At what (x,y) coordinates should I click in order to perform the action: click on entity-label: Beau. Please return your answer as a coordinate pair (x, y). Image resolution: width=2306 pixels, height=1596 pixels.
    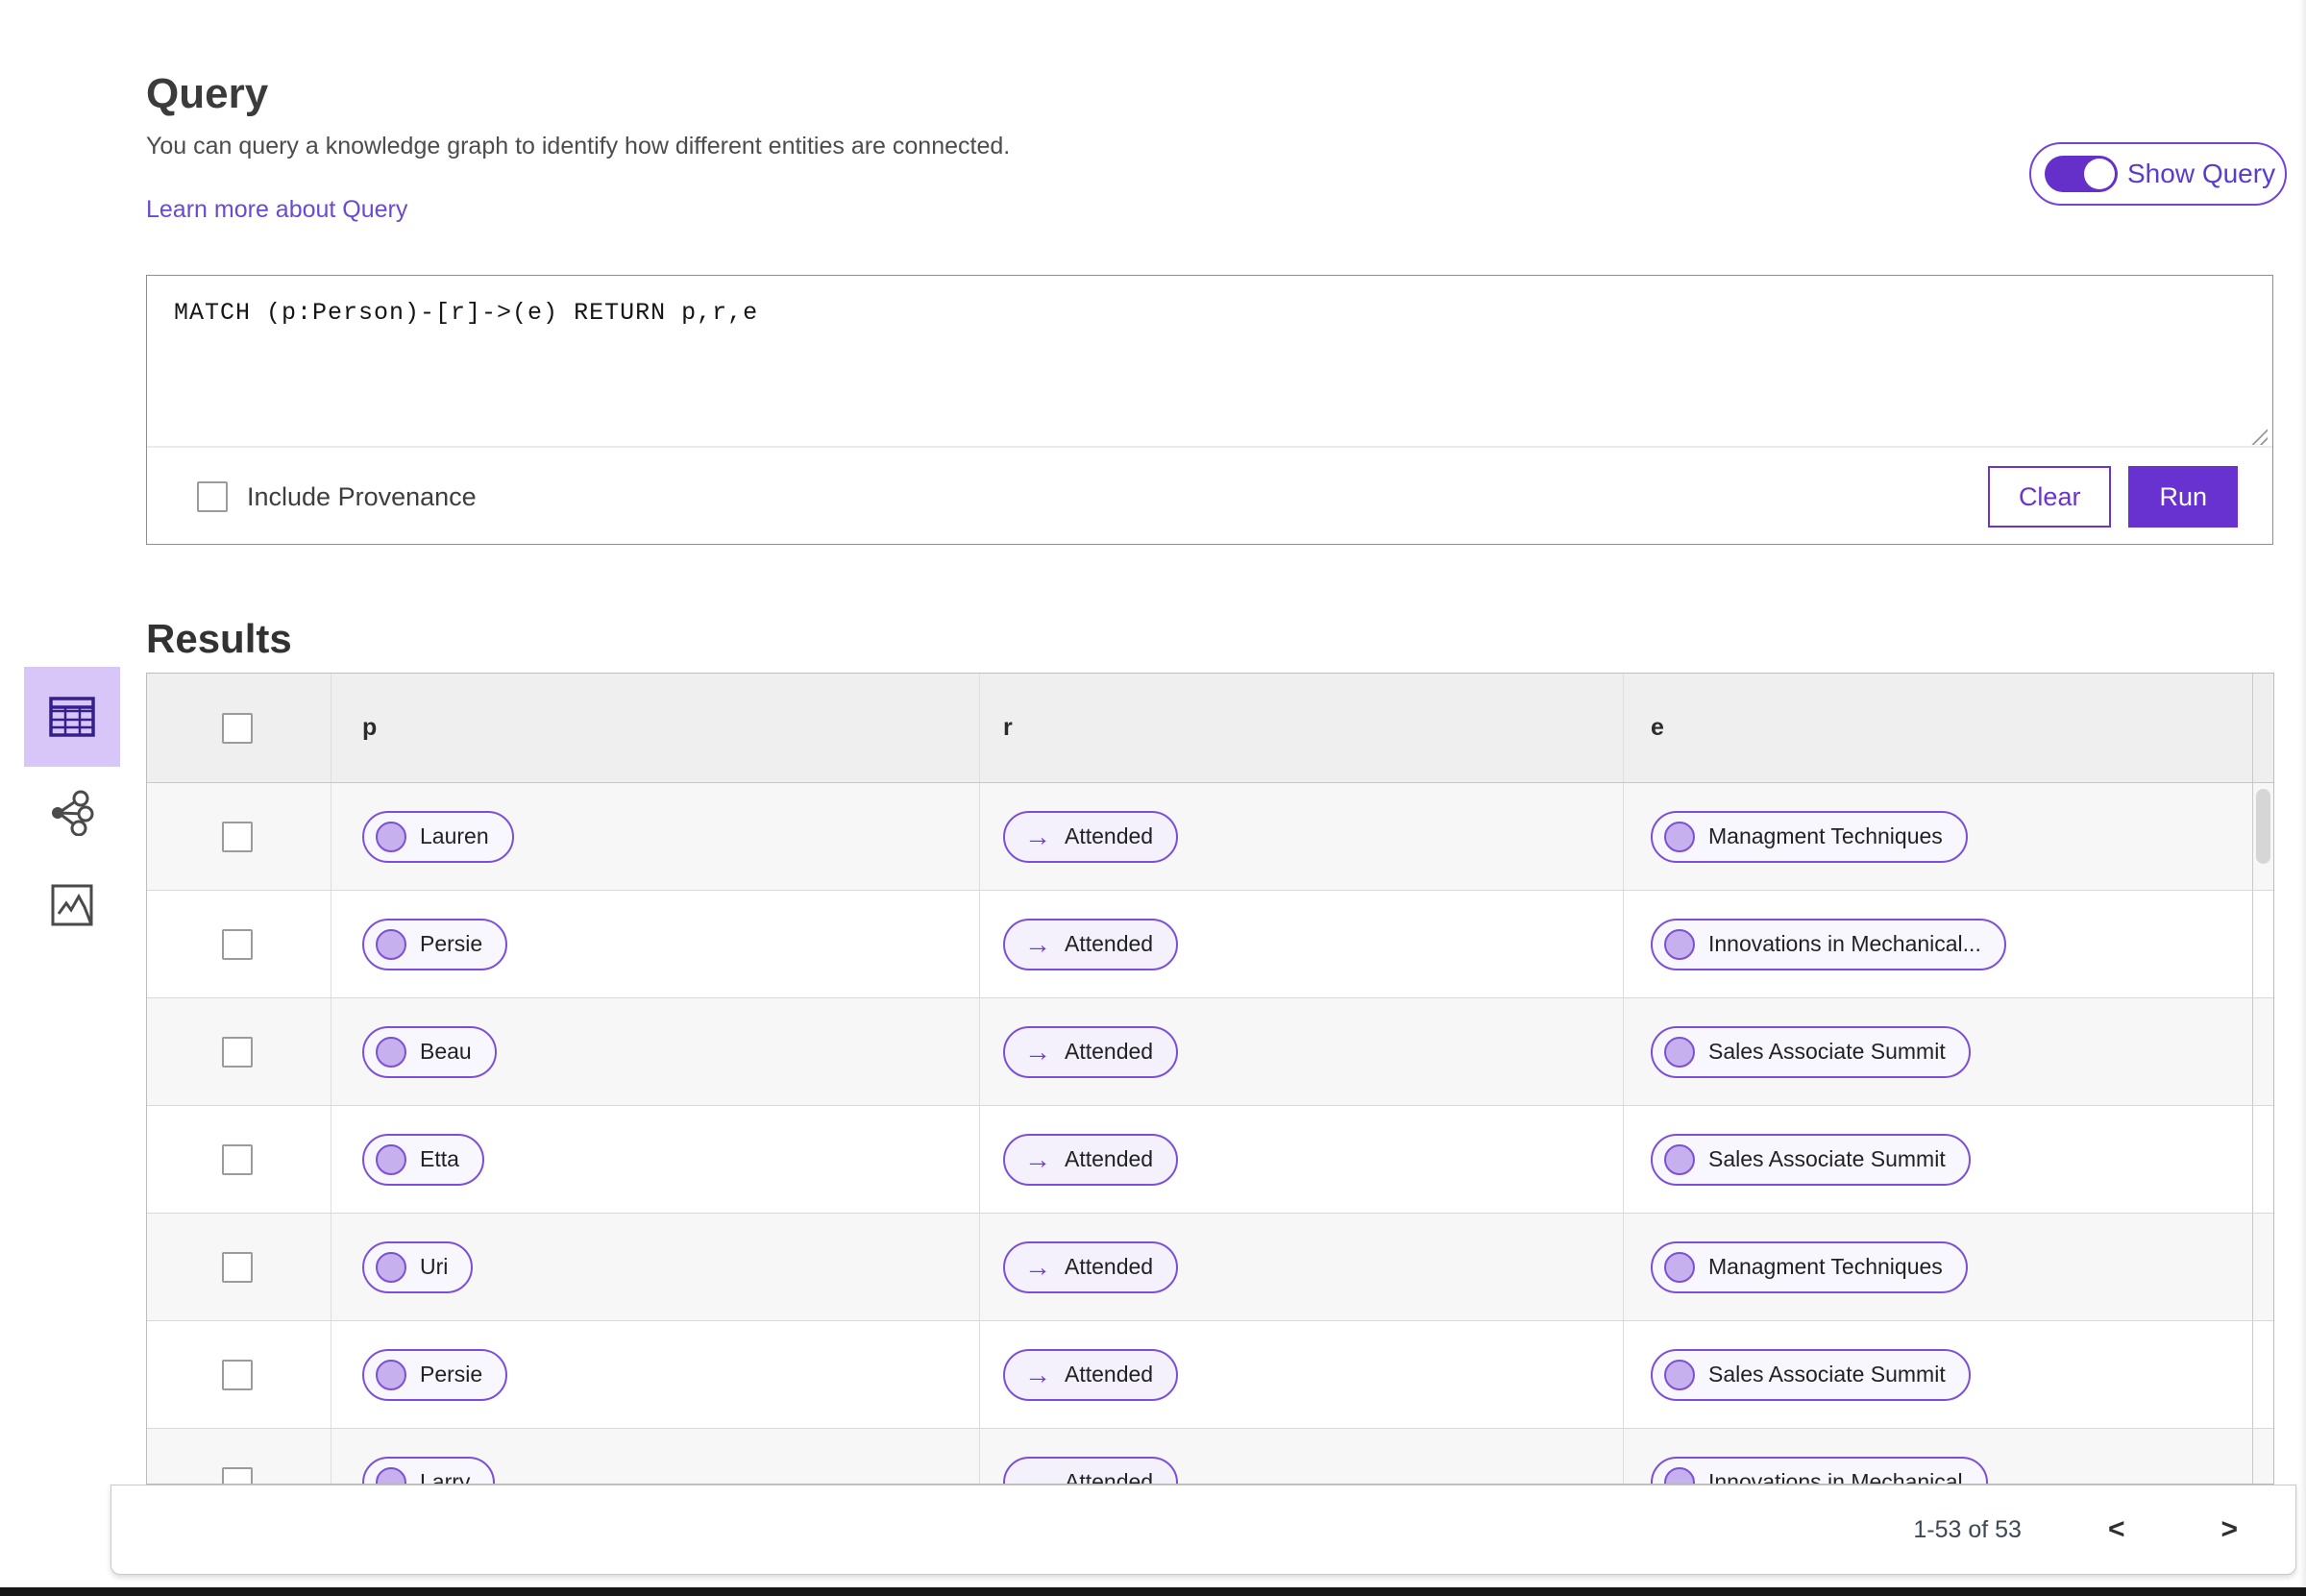
    Looking at the image, I should click on (446, 1051).